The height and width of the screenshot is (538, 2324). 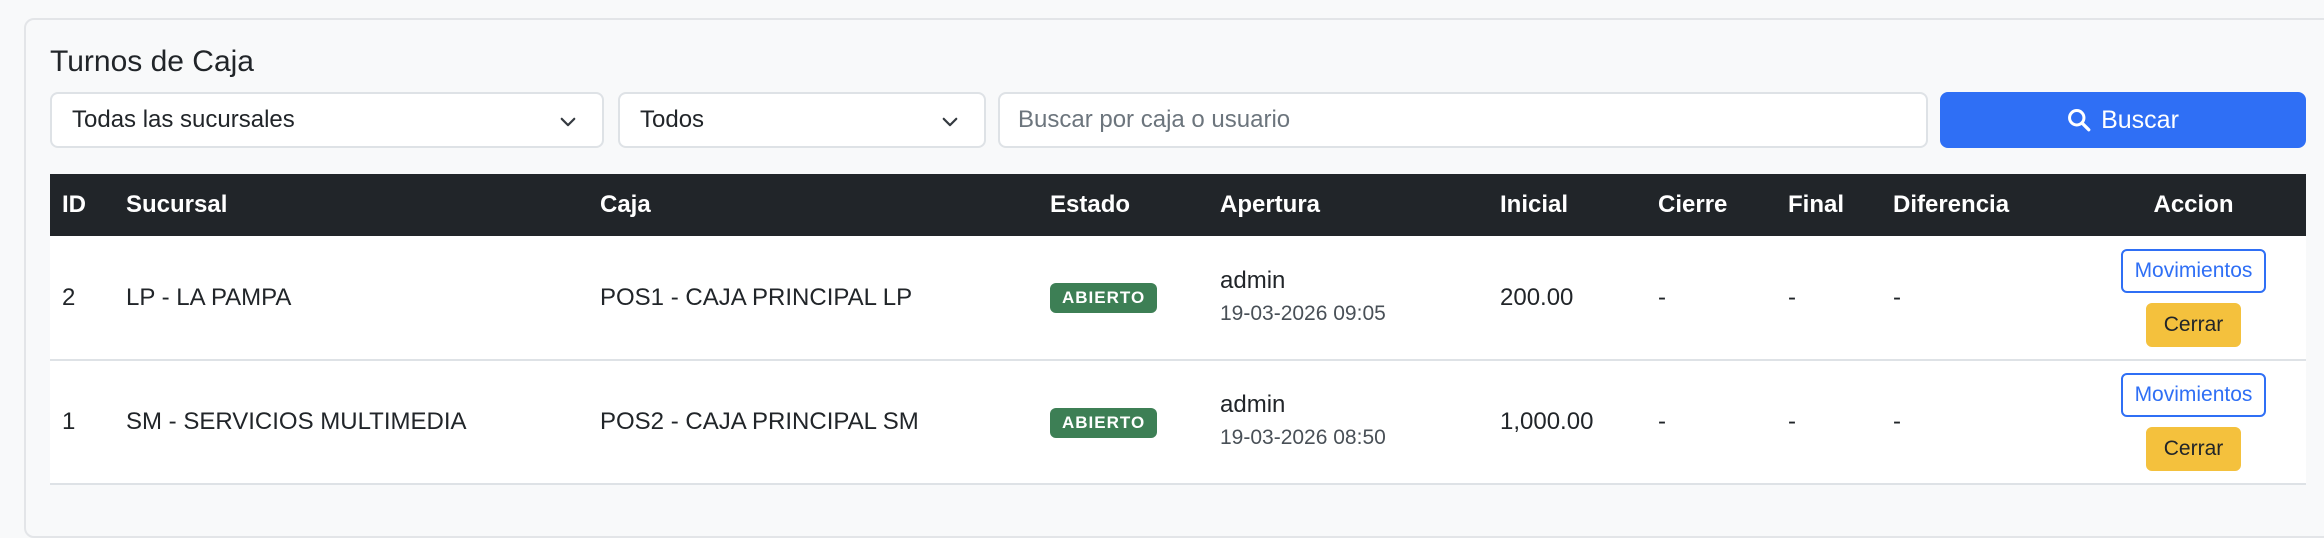 What do you see at coordinates (1348, 422) in the screenshot?
I see `cell-apertura: admin 19-03-2026 08:50` at bounding box center [1348, 422].